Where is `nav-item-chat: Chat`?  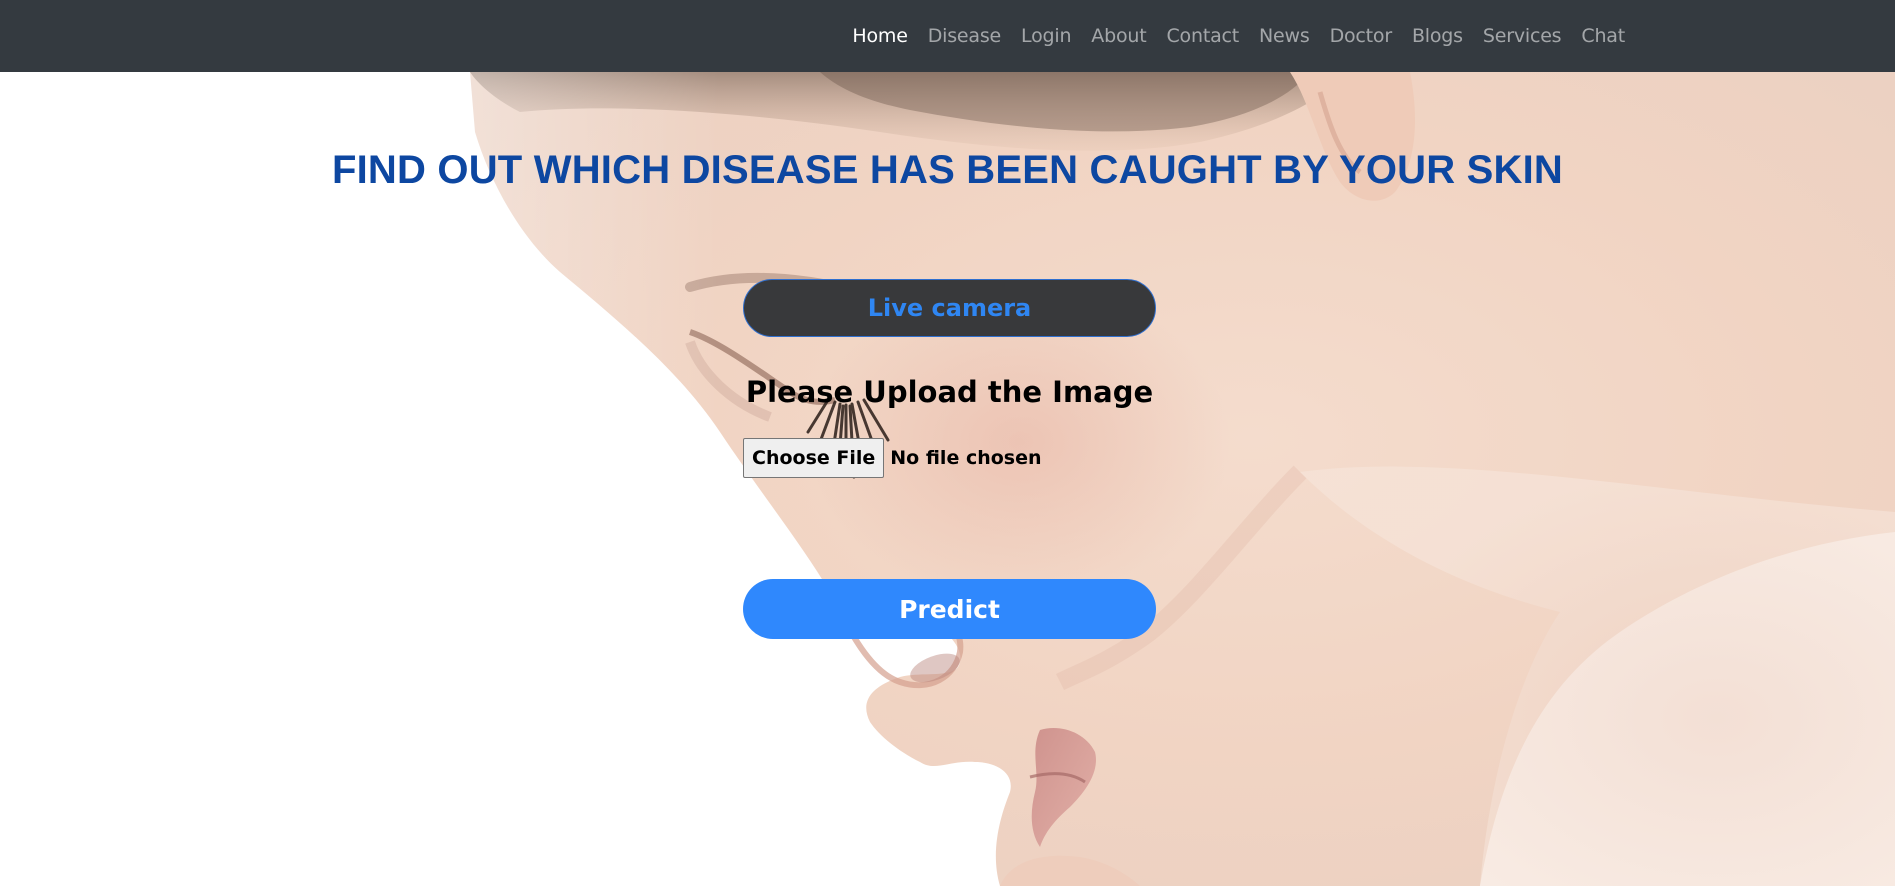
nav-item-chat: Chat is located at coordinates (1603, 36).